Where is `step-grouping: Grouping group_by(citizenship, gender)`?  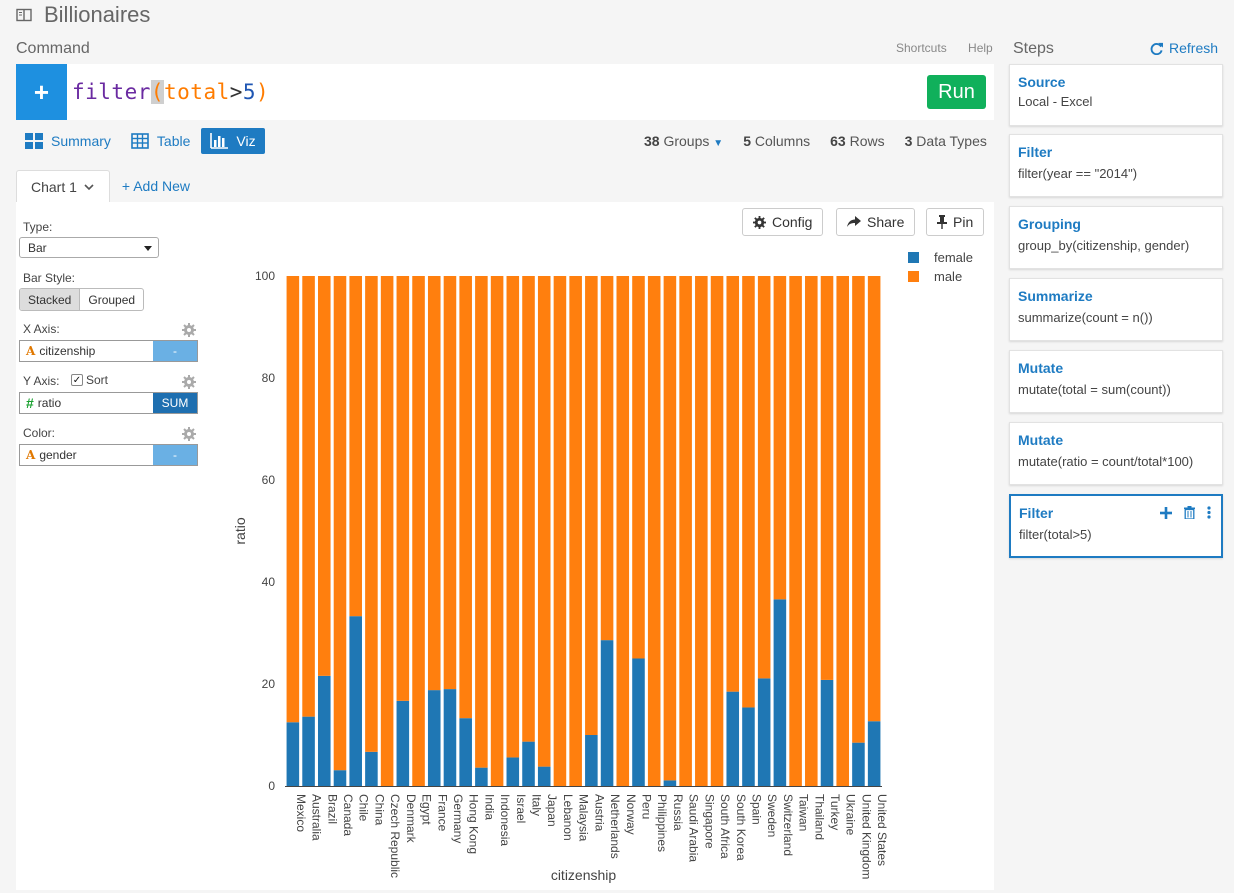
step-grouping: Grouping group_by(citizenship, gender) is located at coordinates (1116, 237).